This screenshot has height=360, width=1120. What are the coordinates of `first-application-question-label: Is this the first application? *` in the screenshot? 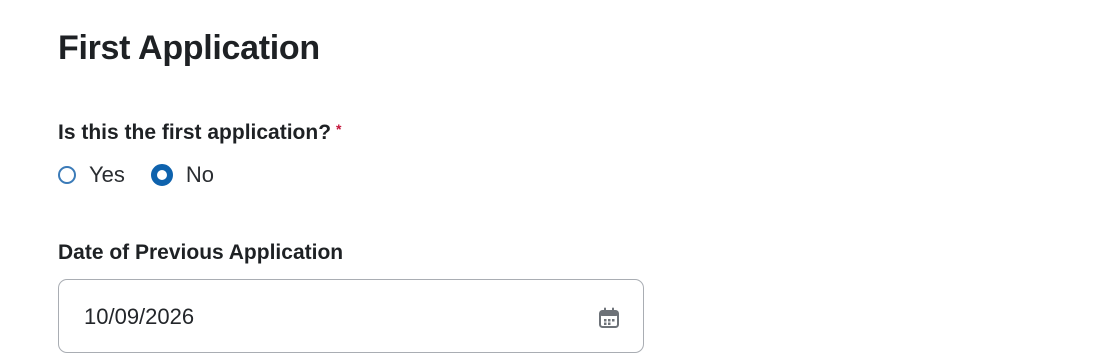 It's located at (199, 131).